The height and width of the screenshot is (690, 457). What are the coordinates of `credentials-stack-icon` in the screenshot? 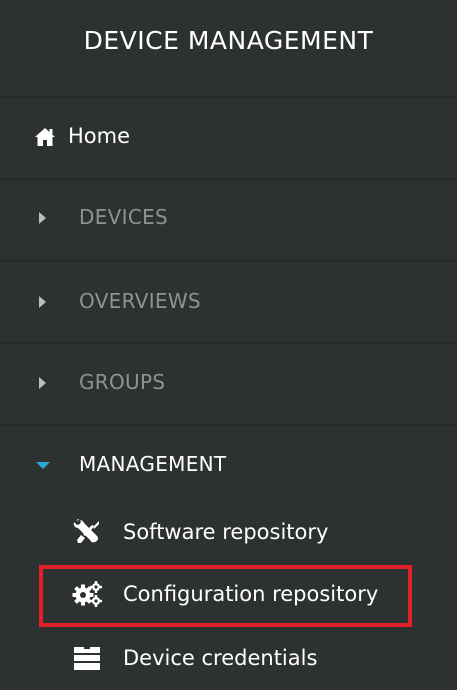 It's located at (87, 658).